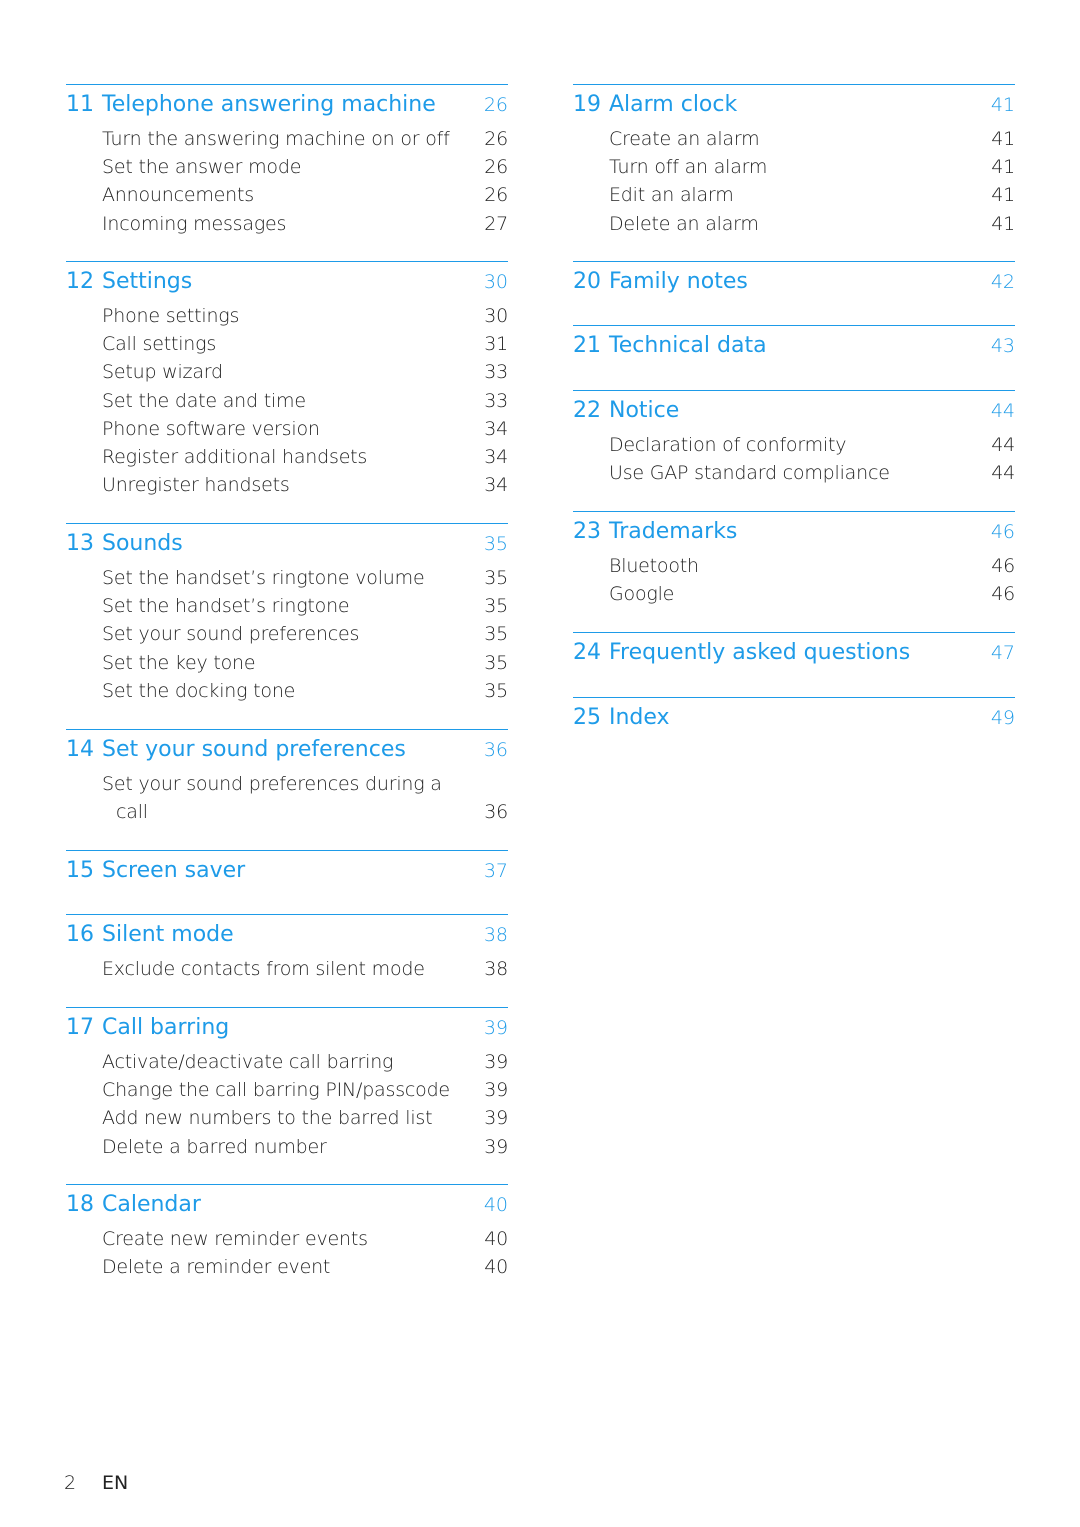  What do you see at coordinates (794, 139) in the screenshot?
I see `toc-entry-link: Create an alarm 41` at bounding box center [794, 139].